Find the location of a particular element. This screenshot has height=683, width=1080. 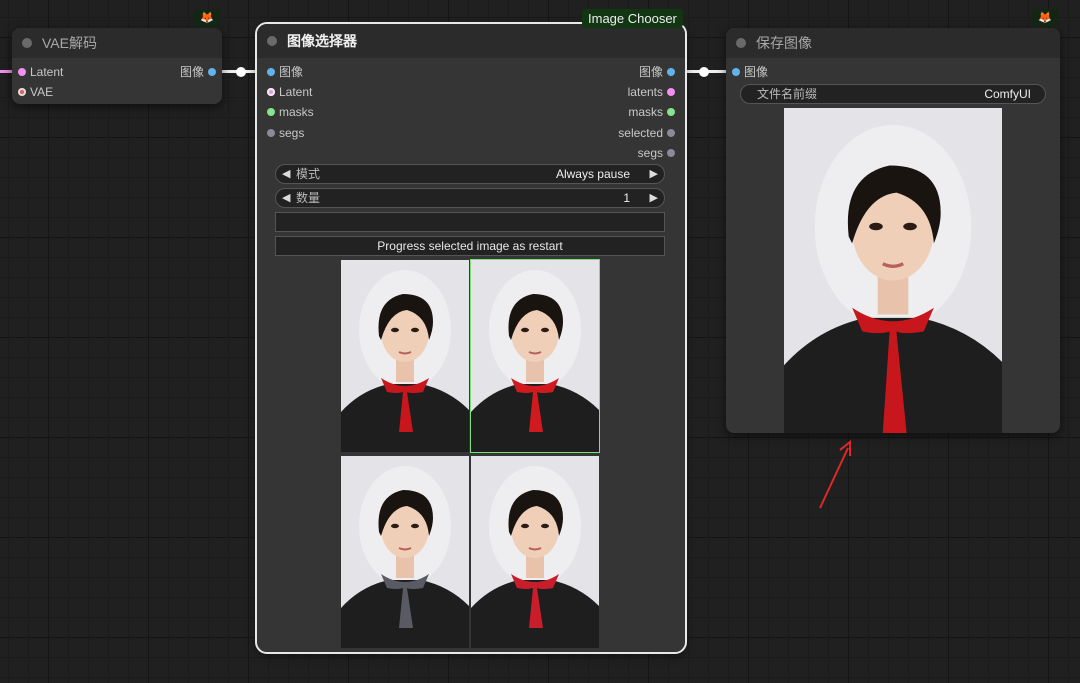

selected-socket-icon is located at coordinates (671, 133).